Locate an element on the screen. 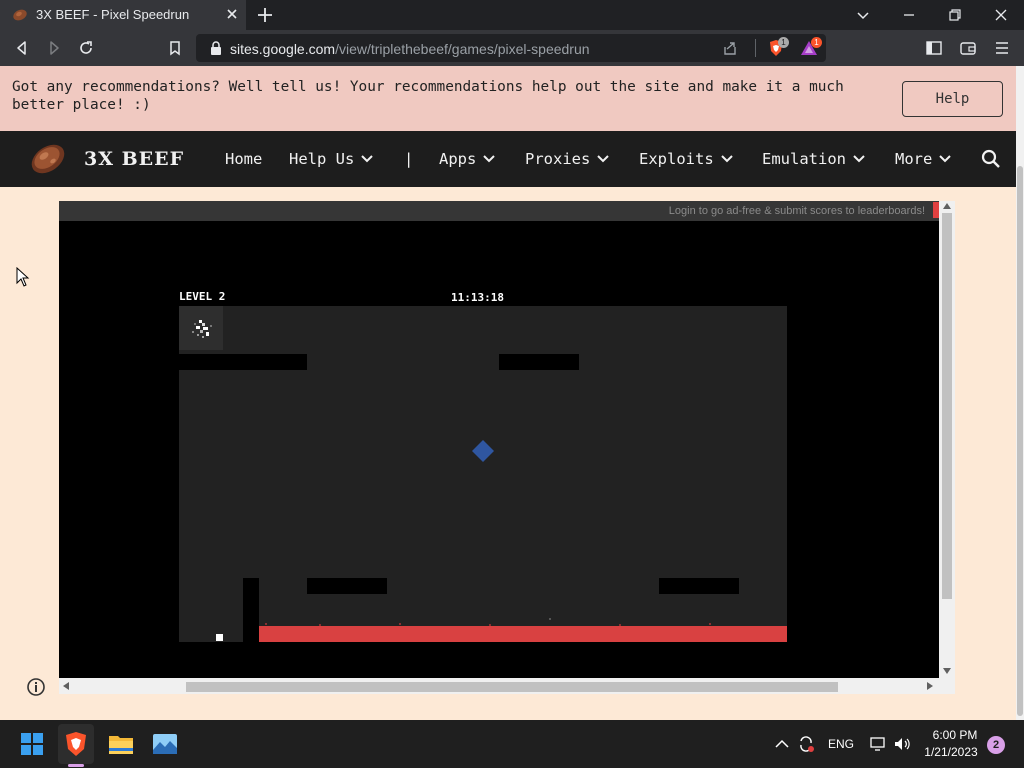 This screenshot has height=768, width=1024. platform-bottom-left is located at coordinates (347, 586).